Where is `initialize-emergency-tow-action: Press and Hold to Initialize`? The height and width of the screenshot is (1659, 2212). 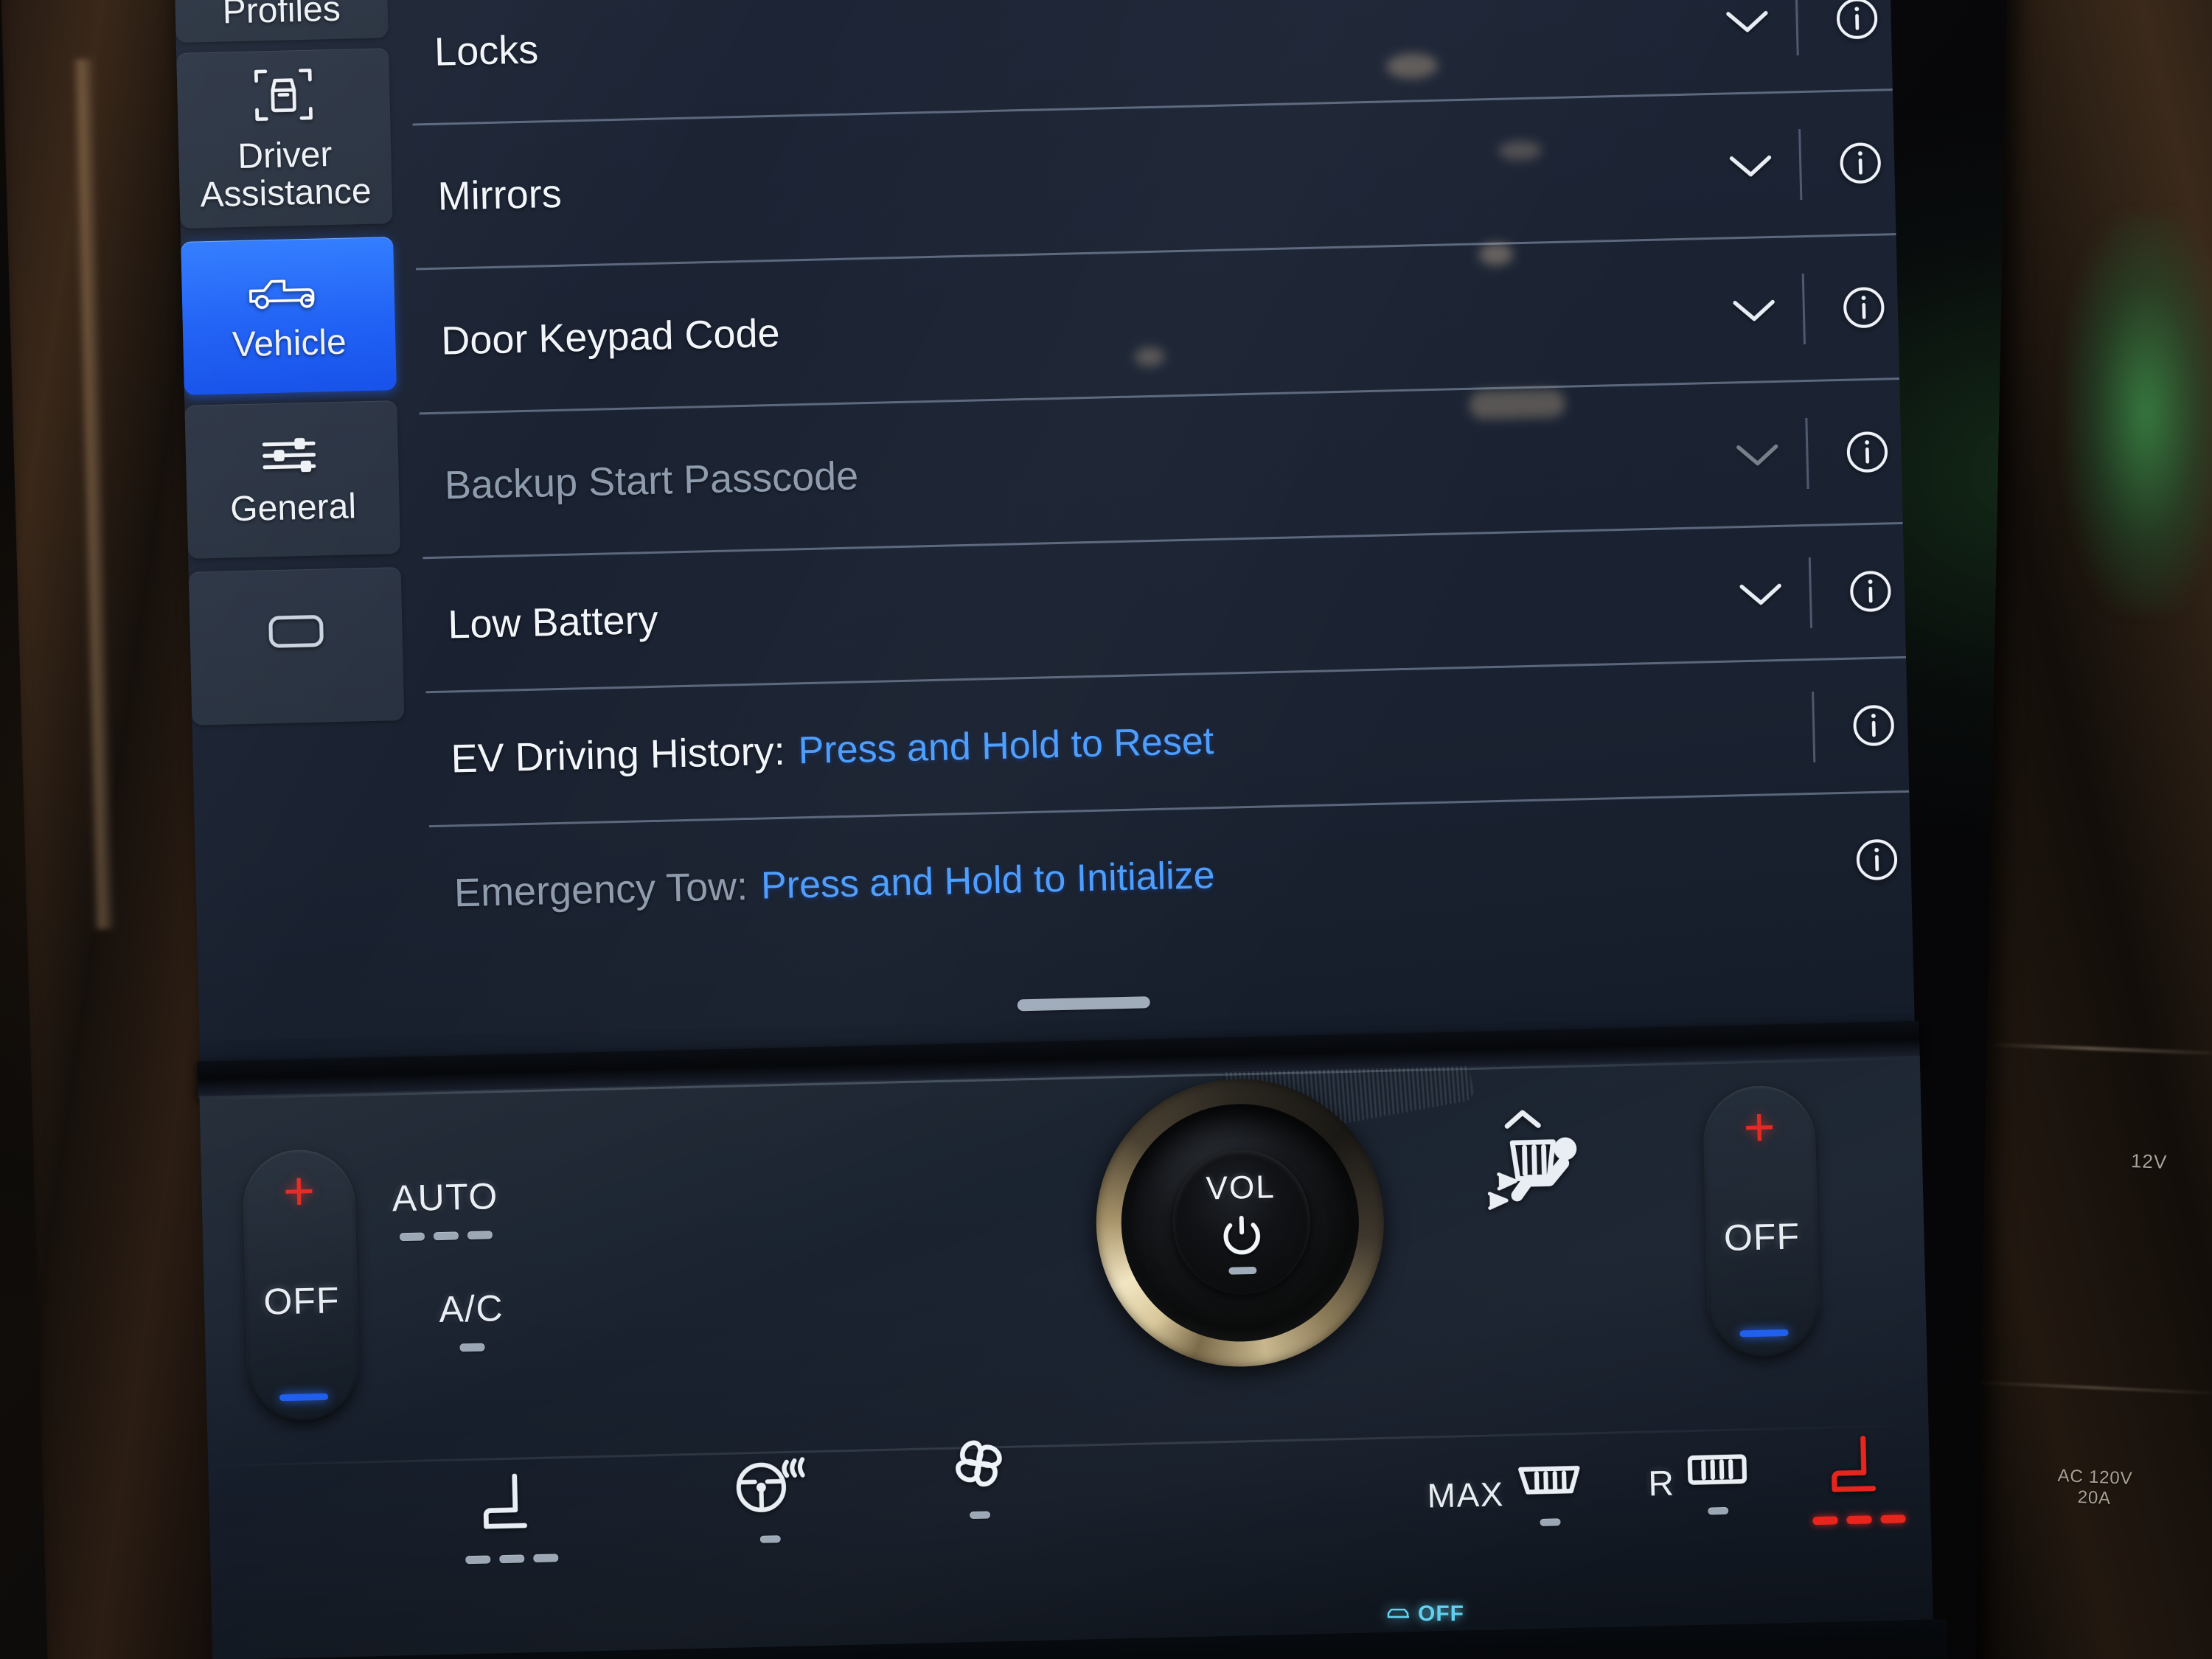
initialize-emergency-tow-action: Press and Hold to Initialize is located at coordinates (987, 880).